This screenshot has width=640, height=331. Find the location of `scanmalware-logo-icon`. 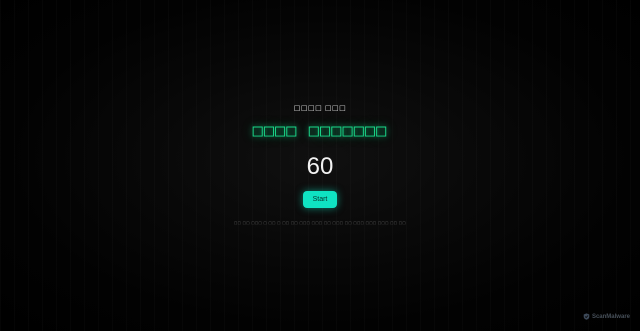

scanmalware-logo-icon is located at coordinates (586, 316).